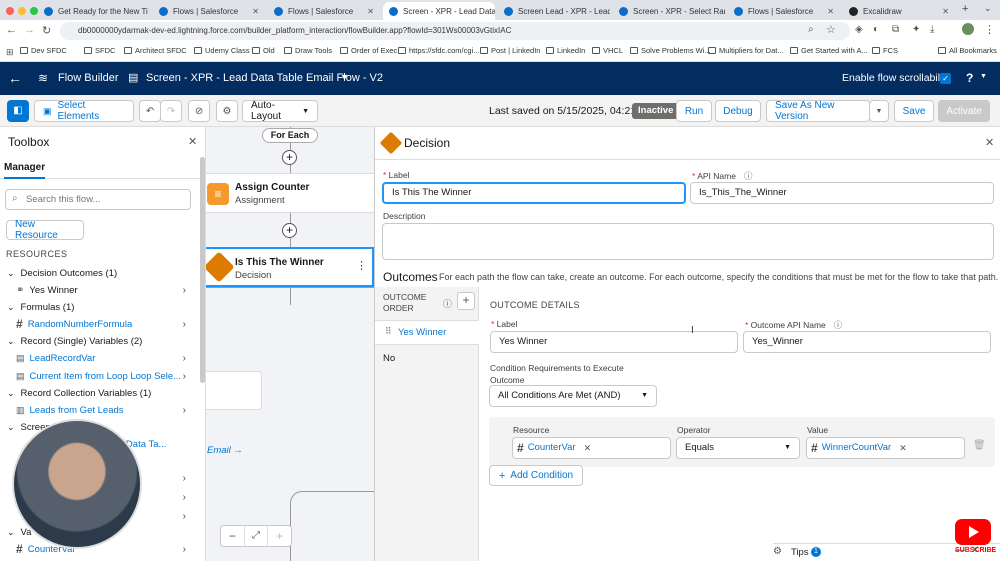  What do you see at coordinates (257, 536) in the screenshot?
I see `fit-view-icon: ⤢` at bounding box center [257, 536].